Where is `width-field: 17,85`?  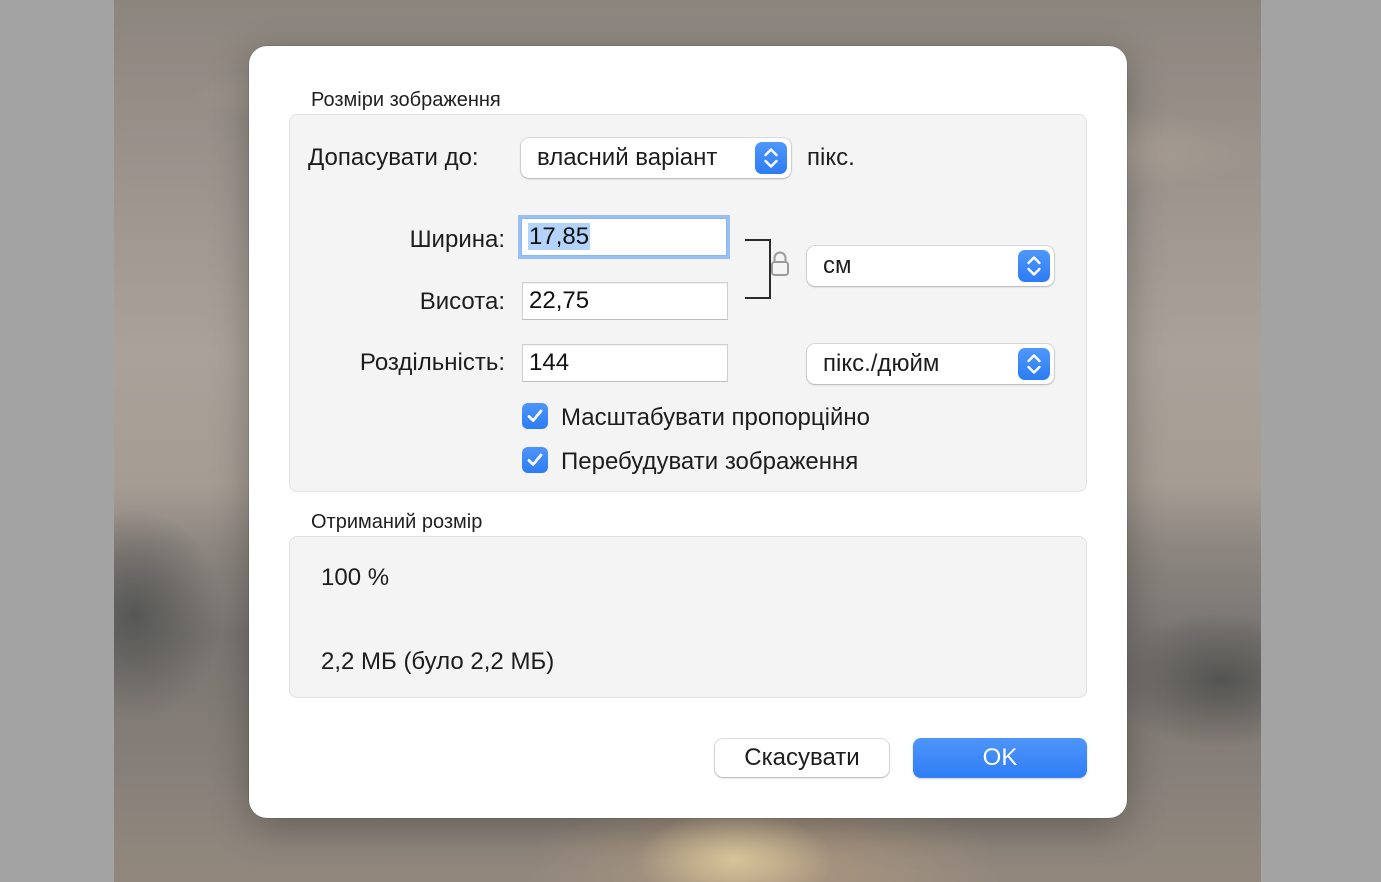 width-field: 17,85 is located at coordinates (624, 237).